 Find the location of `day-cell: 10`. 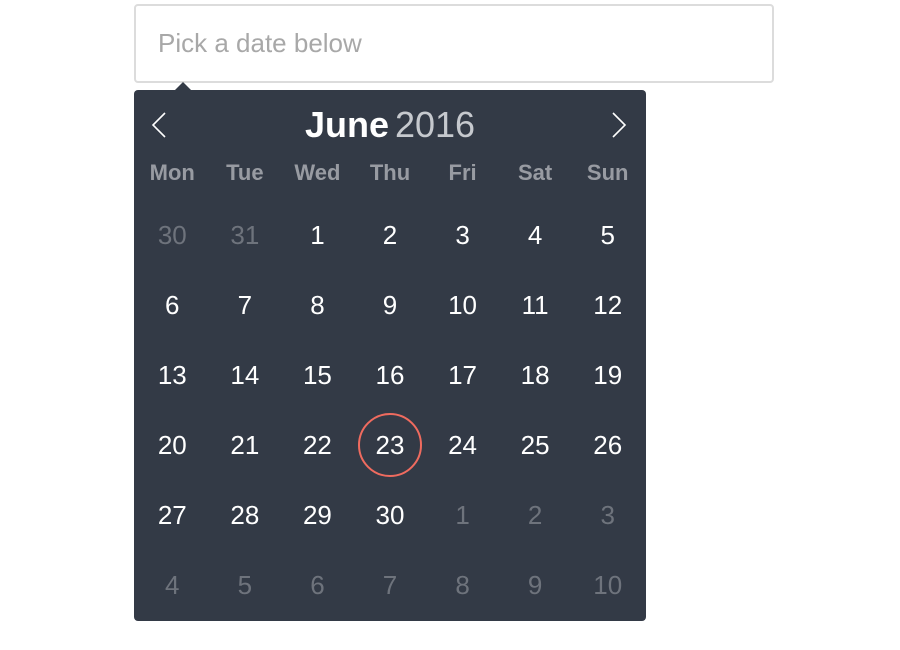

day-cell: 10 is located at coordinates (462, 305).